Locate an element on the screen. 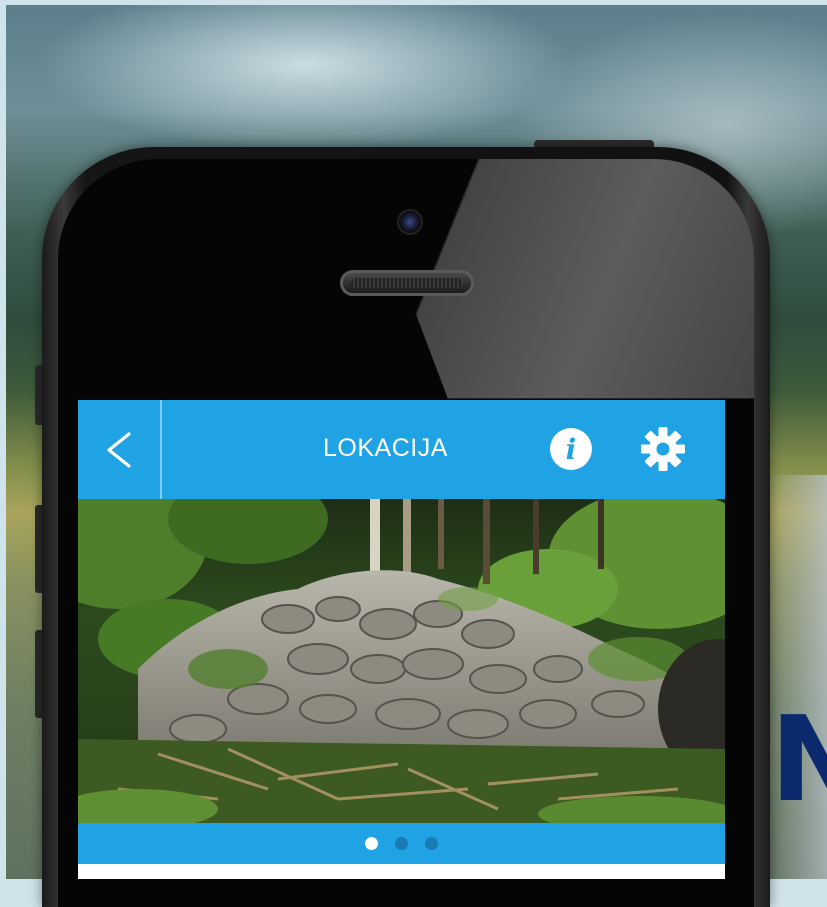 The height and width of the screenshot is (907, 827). info-button: i is located at coordinates (571, 449).